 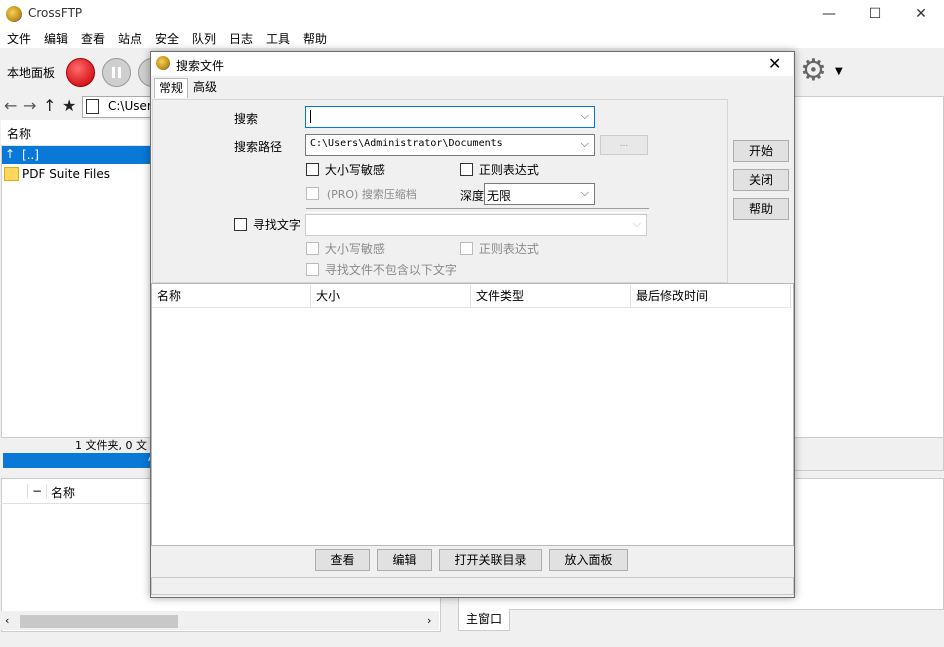 What do you see at coordinates (56, 38) in the screenshot?
I see `menu-edit: 编辑` at bounding box center [56, 38].